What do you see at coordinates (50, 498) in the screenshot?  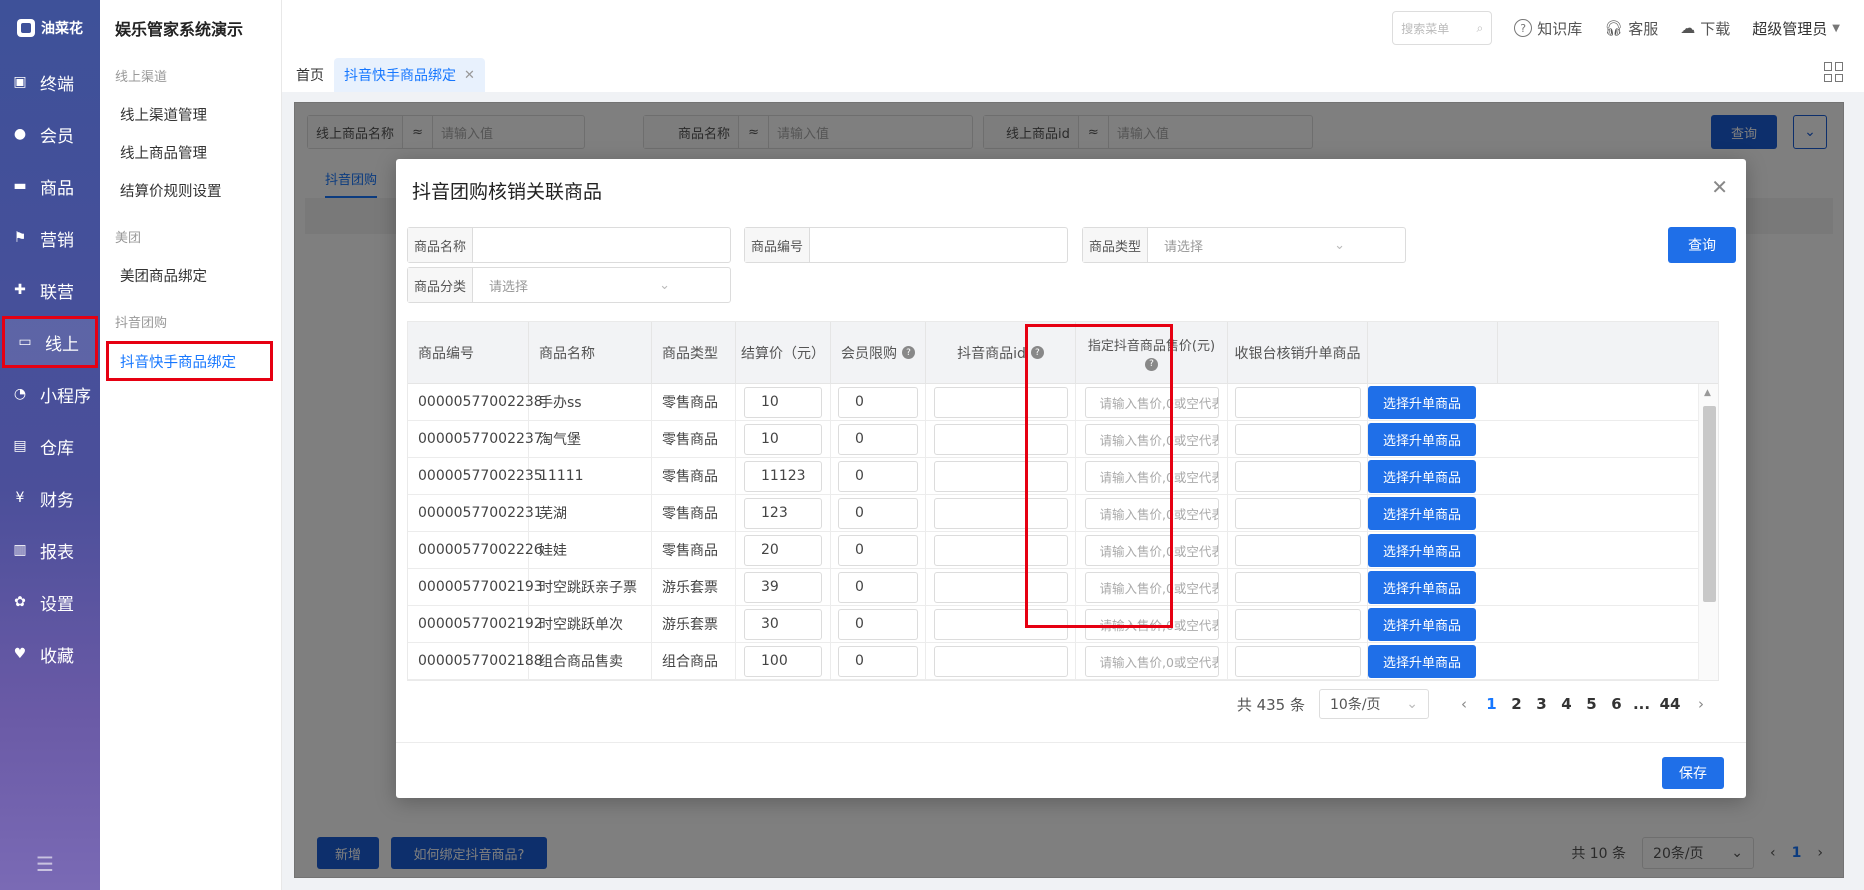 I see `nav-item-8: ¥ 财务` at bounding box center [50, 498].